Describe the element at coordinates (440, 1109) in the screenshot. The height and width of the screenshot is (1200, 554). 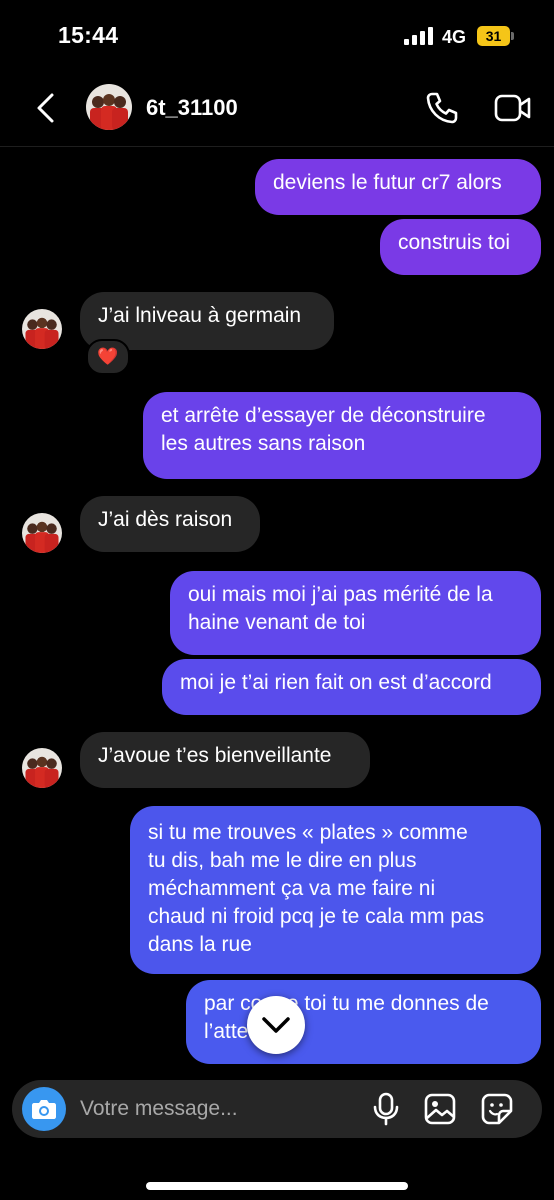
I see `gallery-icon` at that location.